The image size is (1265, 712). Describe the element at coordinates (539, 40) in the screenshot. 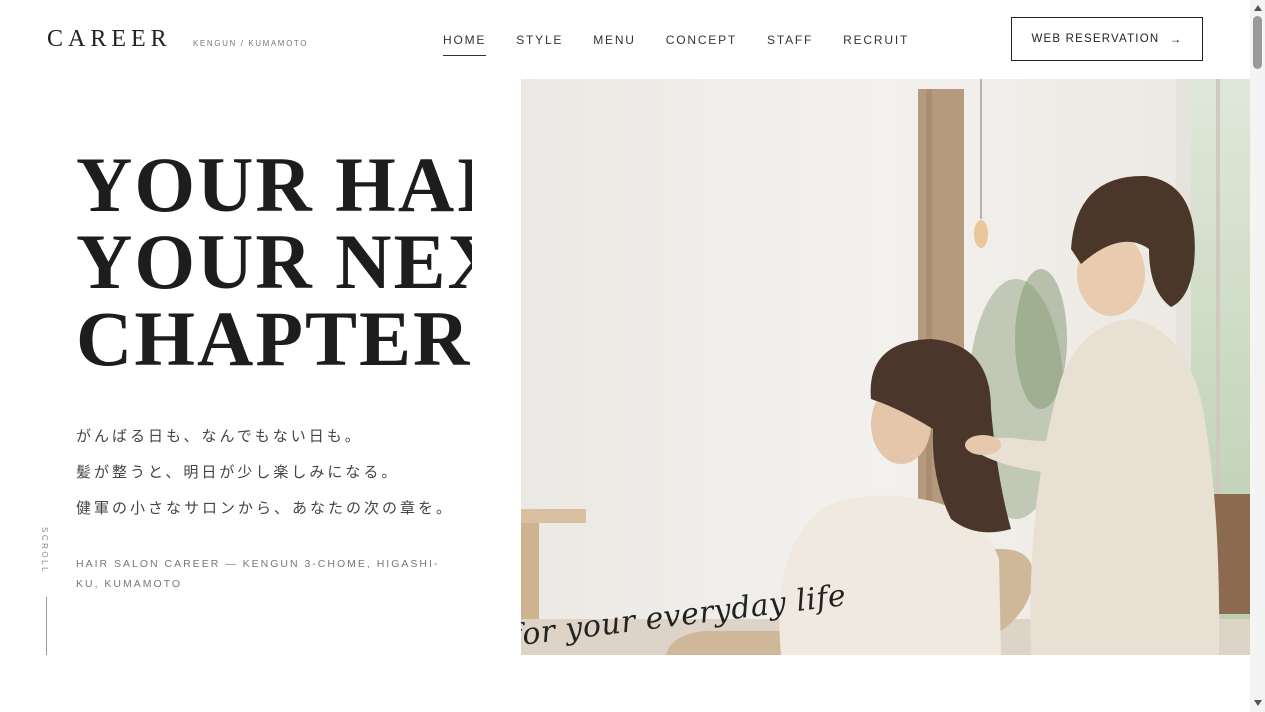

I see `nav-style: STYLE` at that location.